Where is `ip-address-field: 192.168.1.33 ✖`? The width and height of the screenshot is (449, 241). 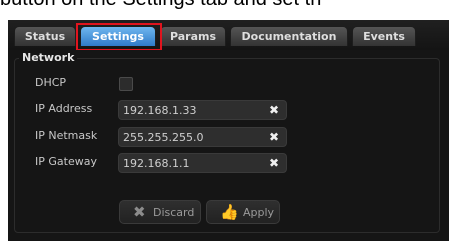
ip-address-field: 192.168.1.33 ✖ is located at coordinates (202, 110).